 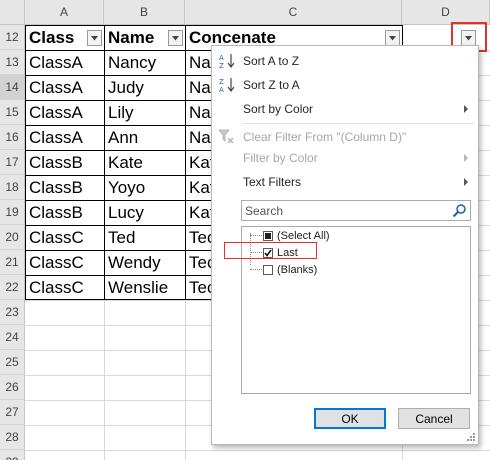 What do you see at coordinates (12, 112) in the screenshot?
I see `row-header: 15` at bounding box center [12, 112].